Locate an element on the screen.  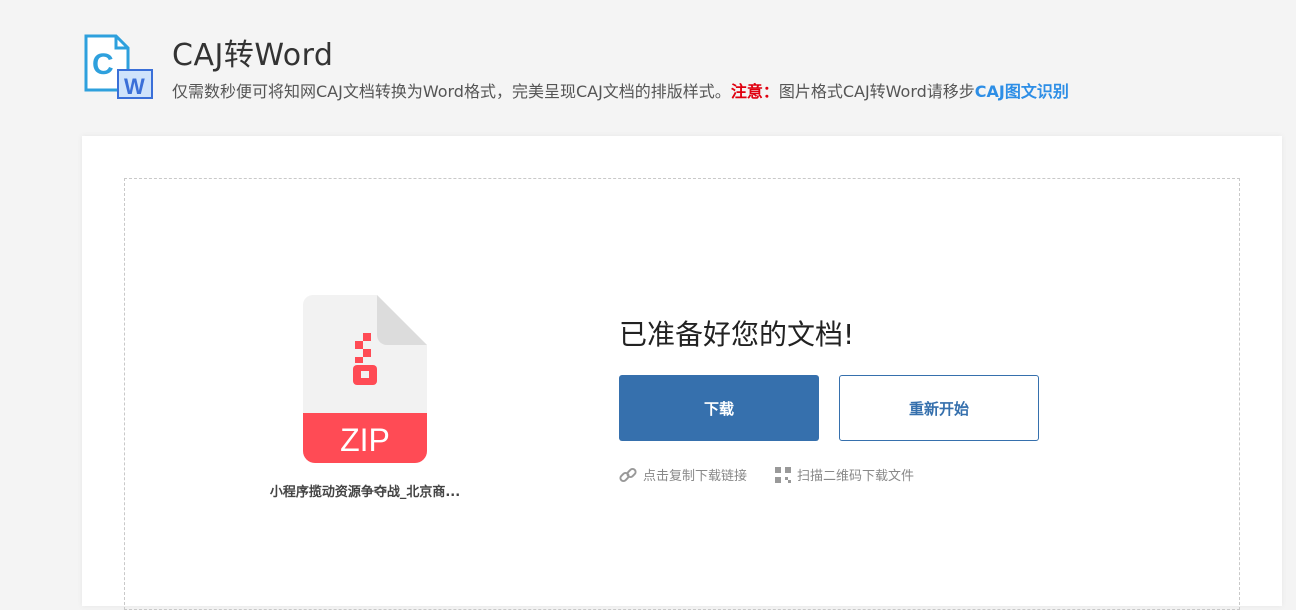
restart-button: 重新开始 is located at coordinates (939, 408).